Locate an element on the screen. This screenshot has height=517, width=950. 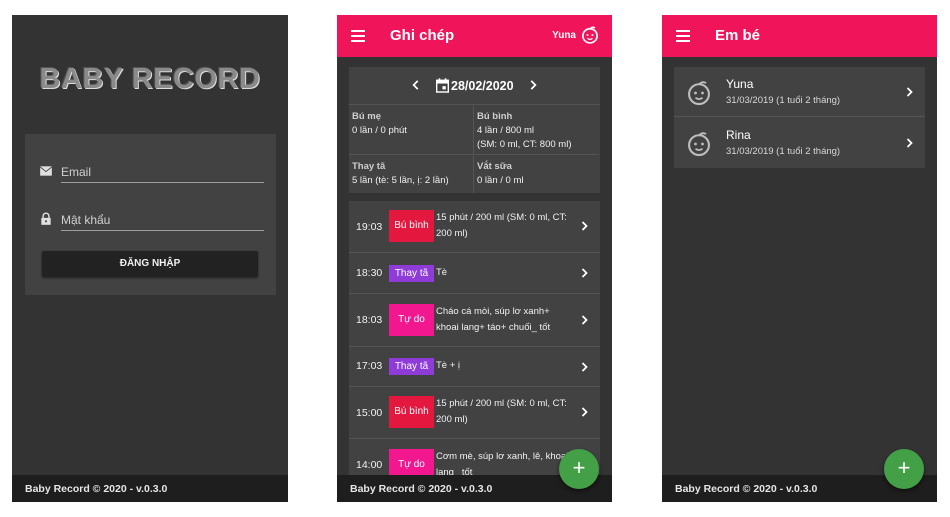
baby-name: Rina is located at coordinates (738, 135).